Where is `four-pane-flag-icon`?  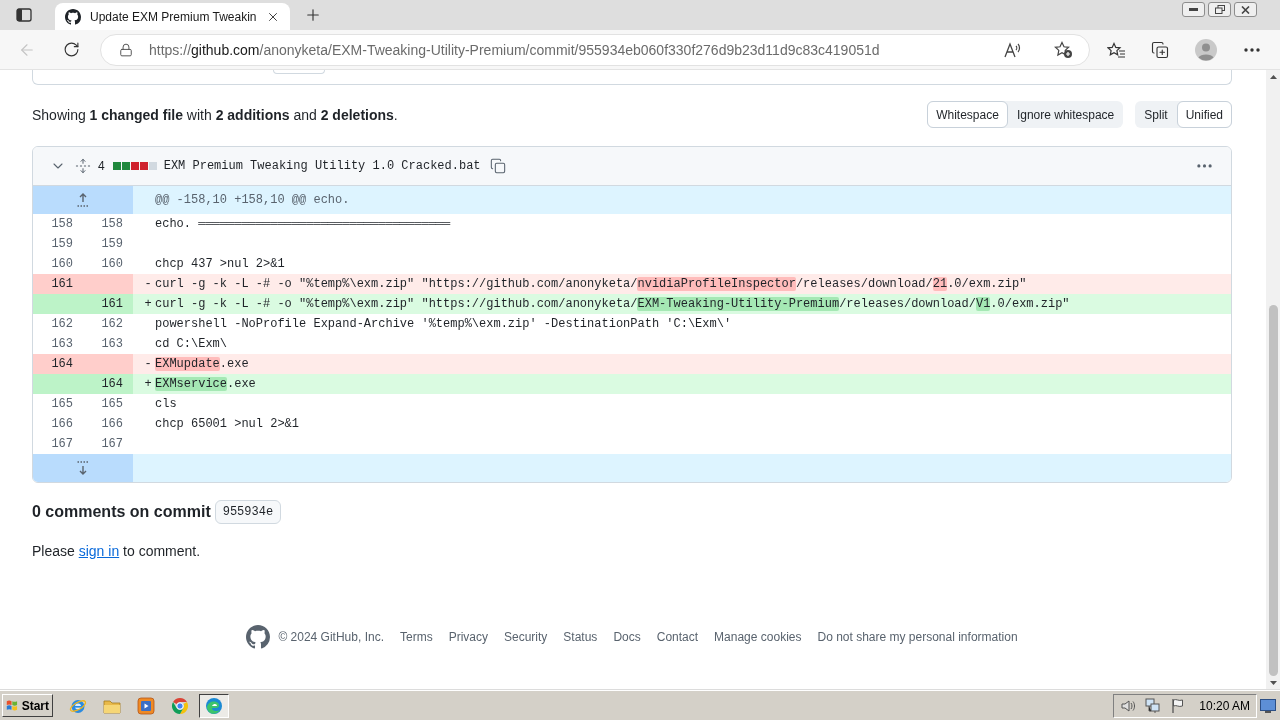
four-pane-flag-icon is located at coordinates (12, 705).